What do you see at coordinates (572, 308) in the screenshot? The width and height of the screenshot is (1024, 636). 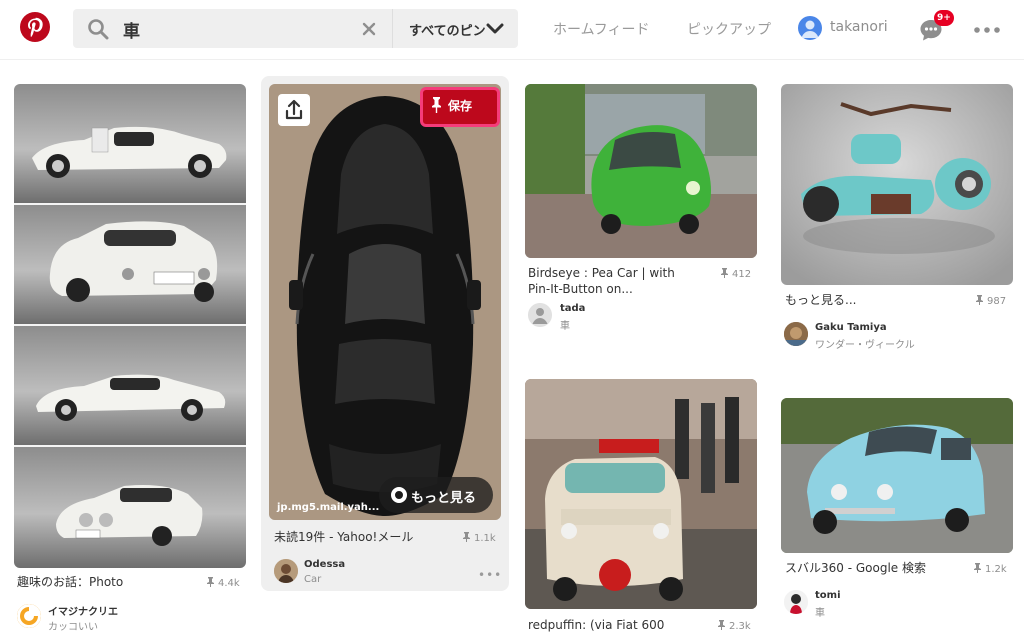 I see `author-name: tada` at bounding box center [572, 308].